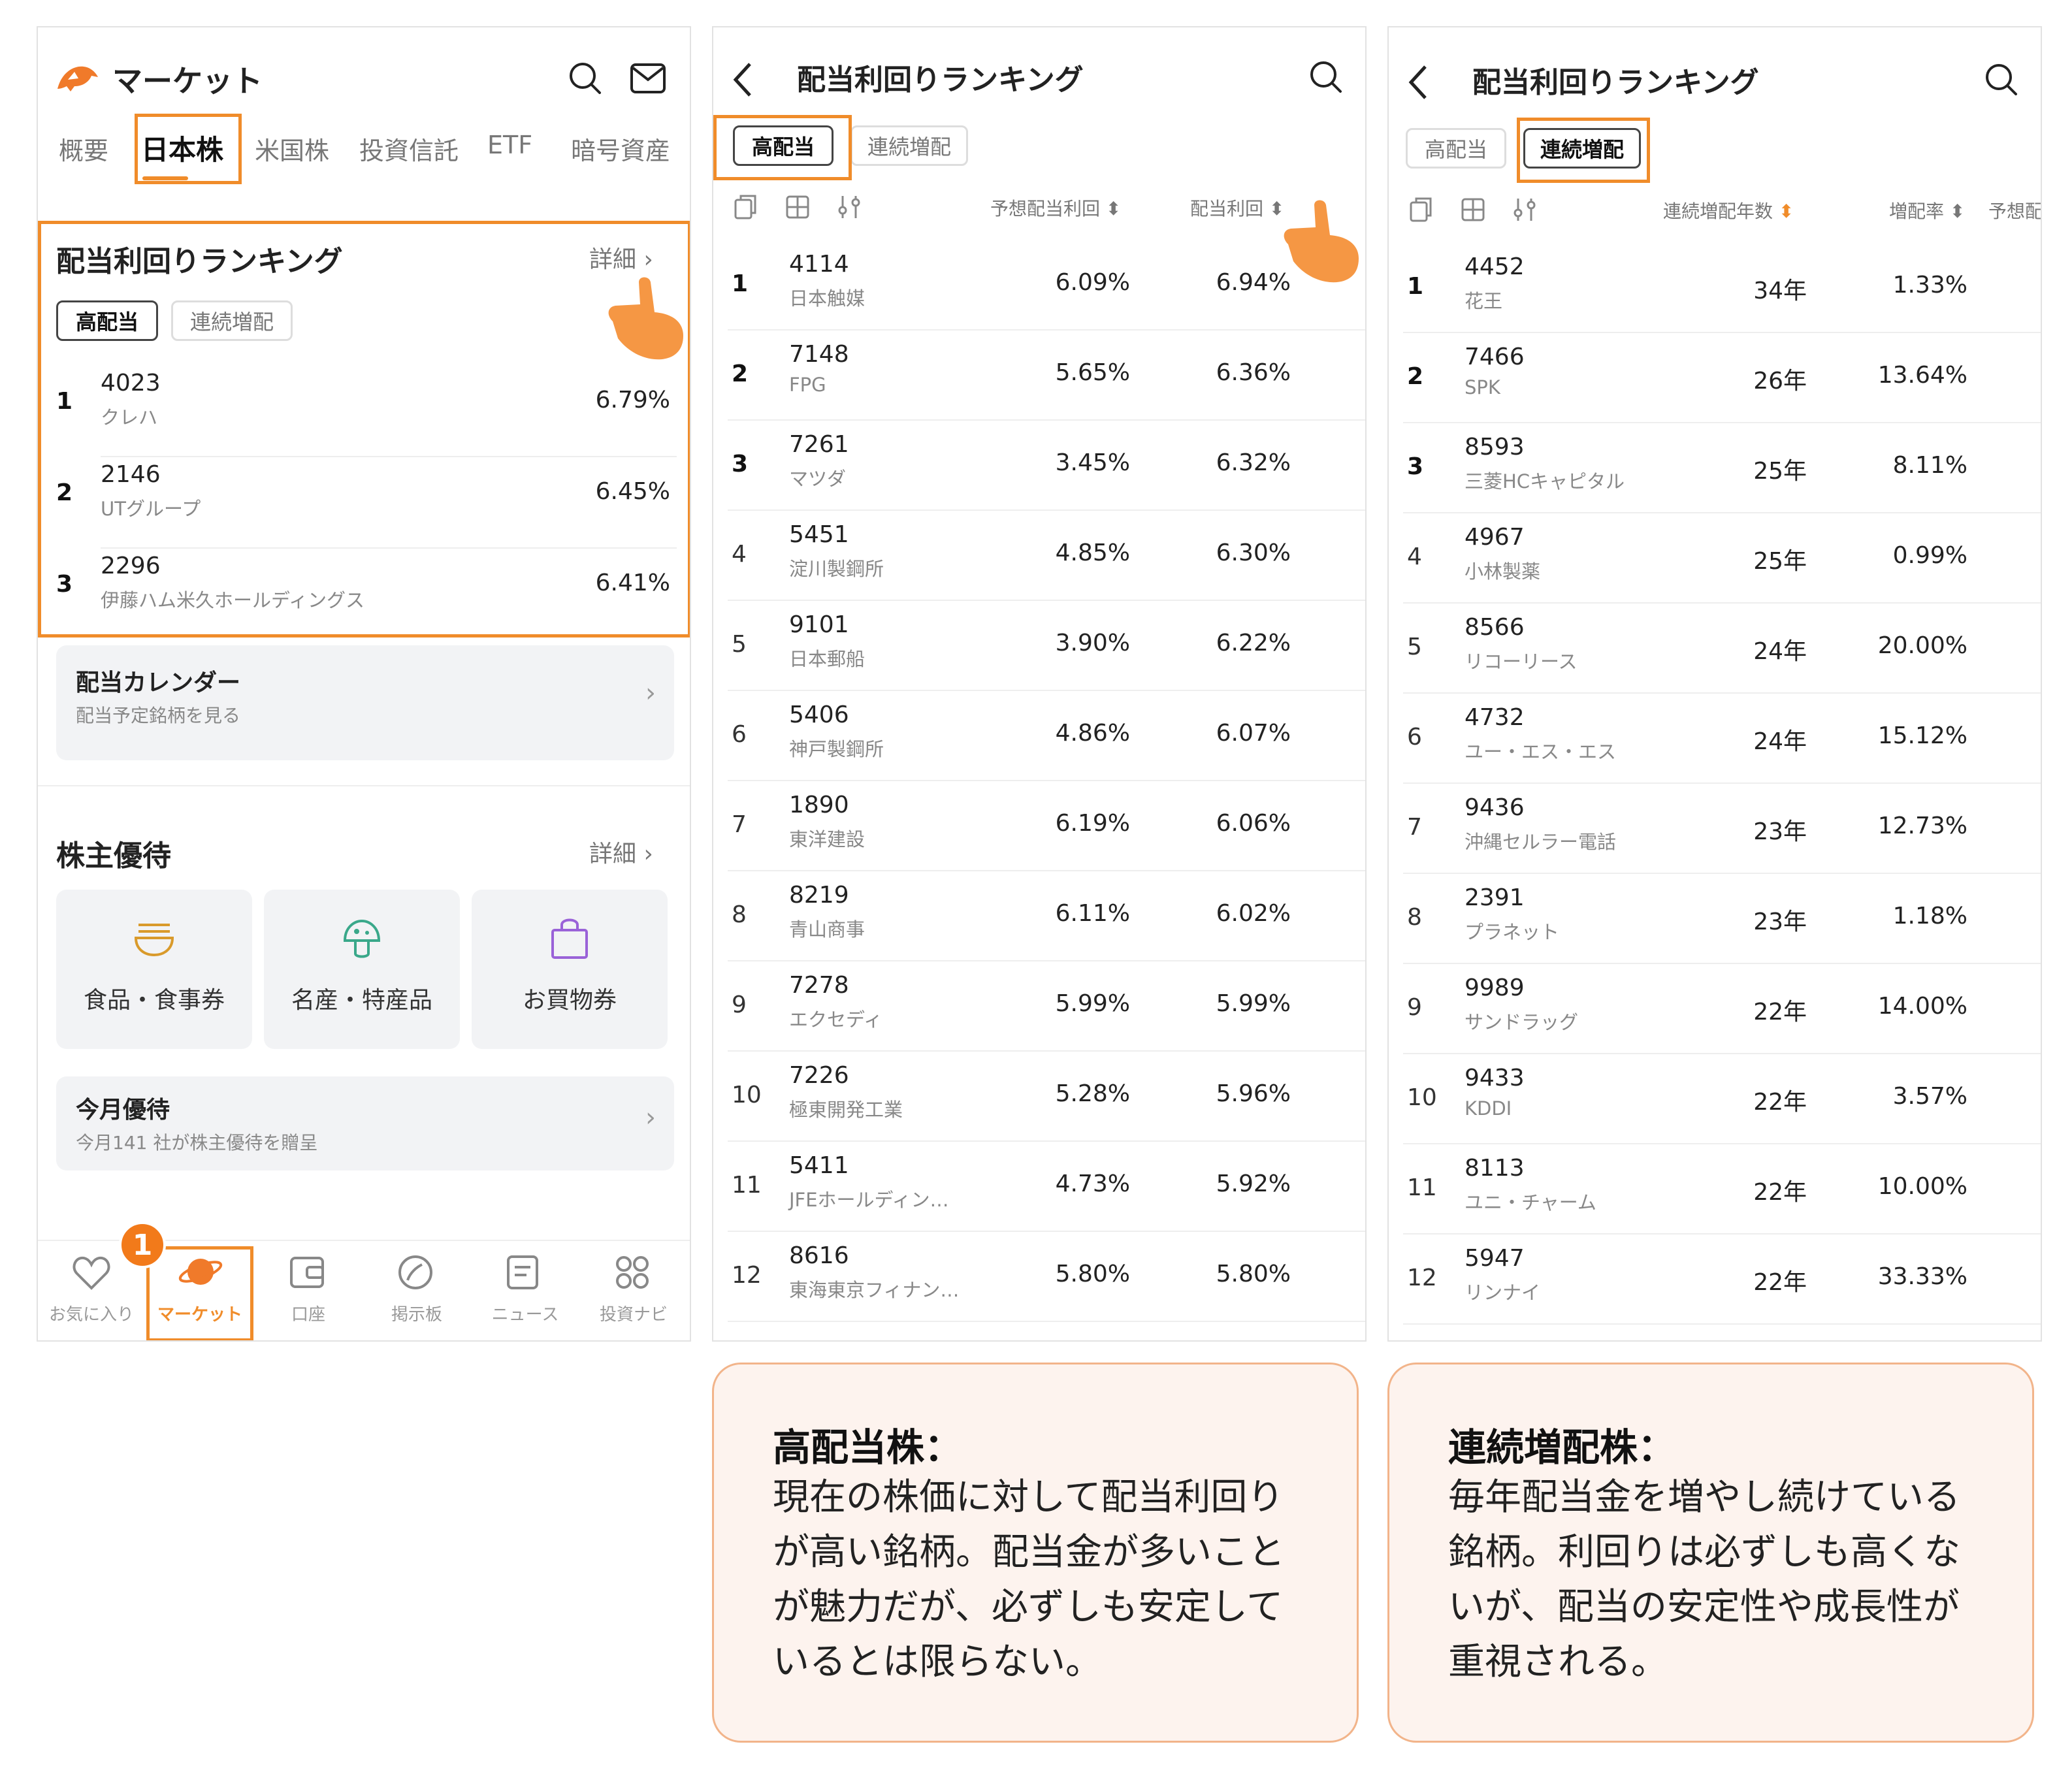 The width and height of the screenshot is (2072, 1791). I want to click on value-col1: 4.85%, so click(1092, 553).